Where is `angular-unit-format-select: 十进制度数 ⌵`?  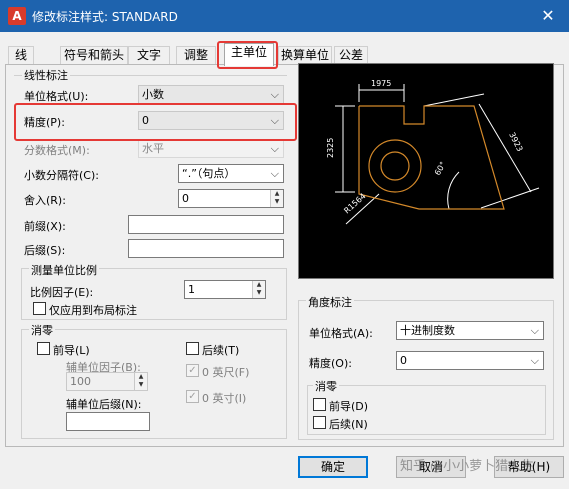
angular-unit-format-select: 十进制度数 ⌵ is located at coordinates (470, 330).